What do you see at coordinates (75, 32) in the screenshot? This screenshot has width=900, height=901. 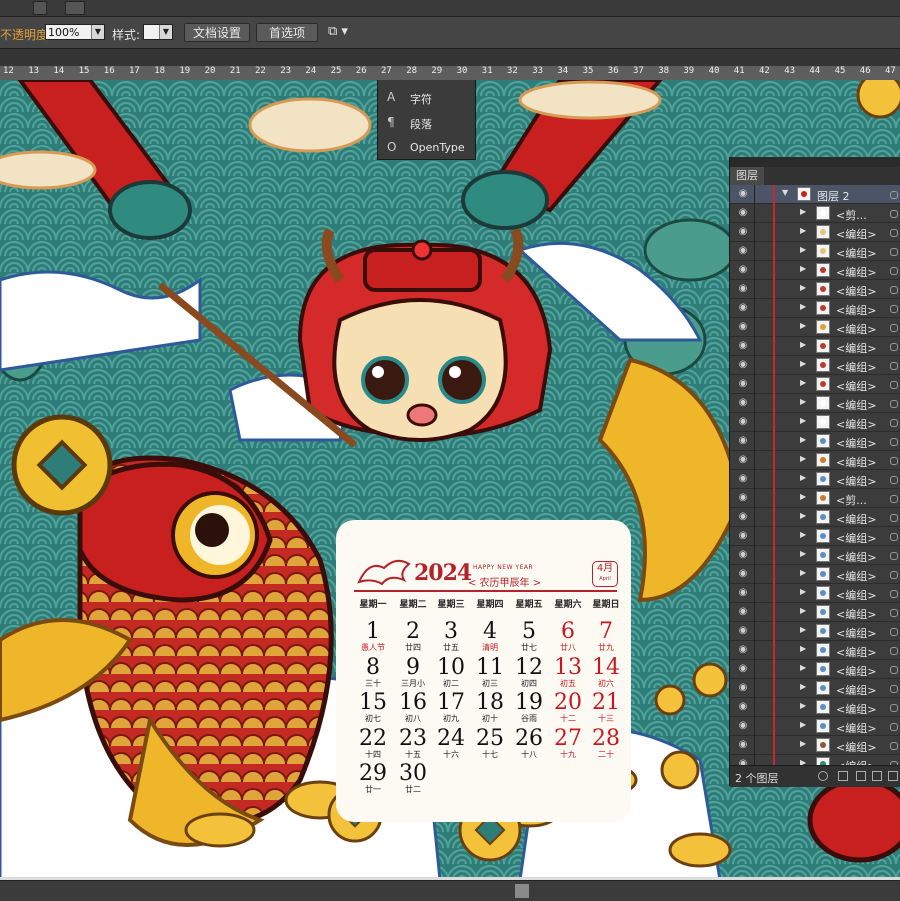 I see `opacity-field: 100% ▼` at bounding box center [75, 32].